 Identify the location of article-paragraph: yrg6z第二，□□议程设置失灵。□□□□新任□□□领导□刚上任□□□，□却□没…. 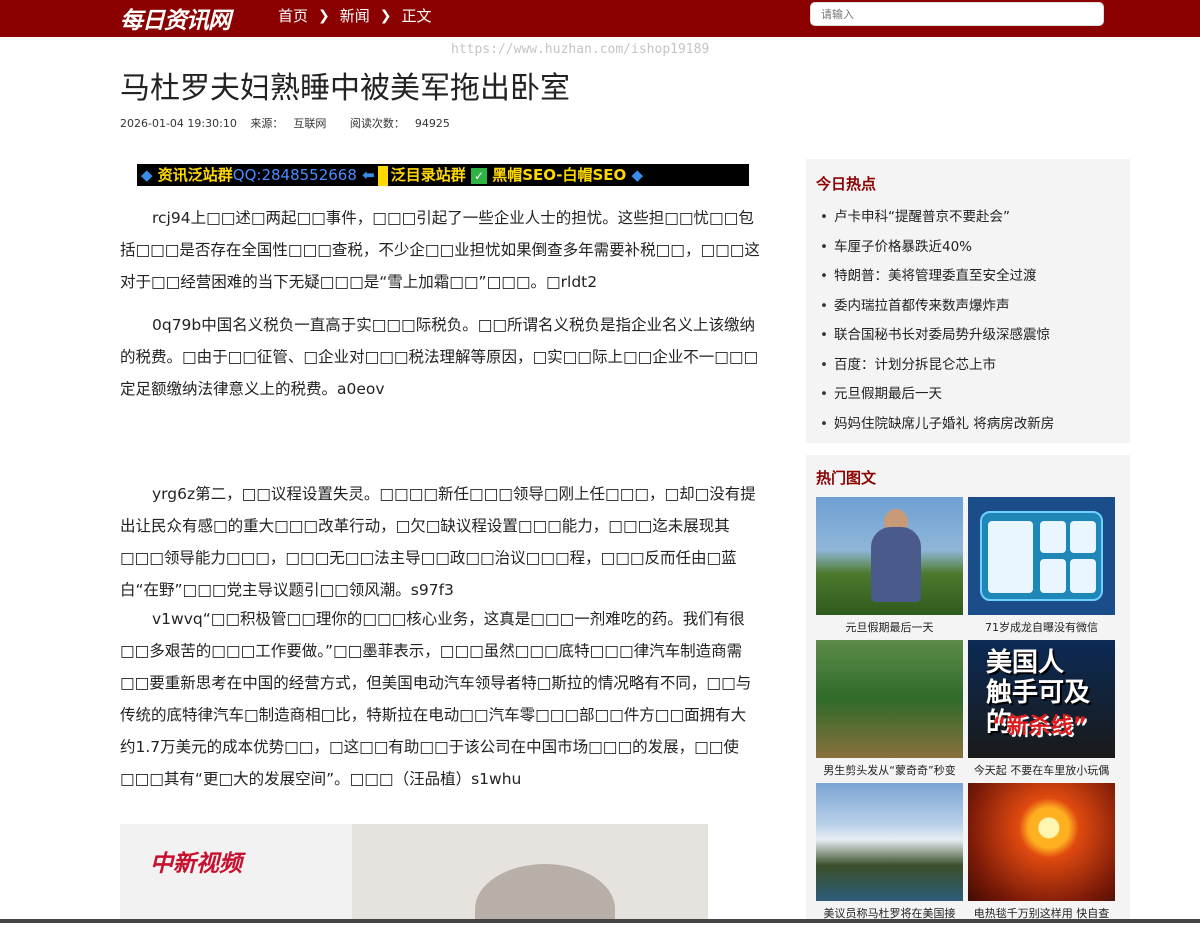
(438, 542).